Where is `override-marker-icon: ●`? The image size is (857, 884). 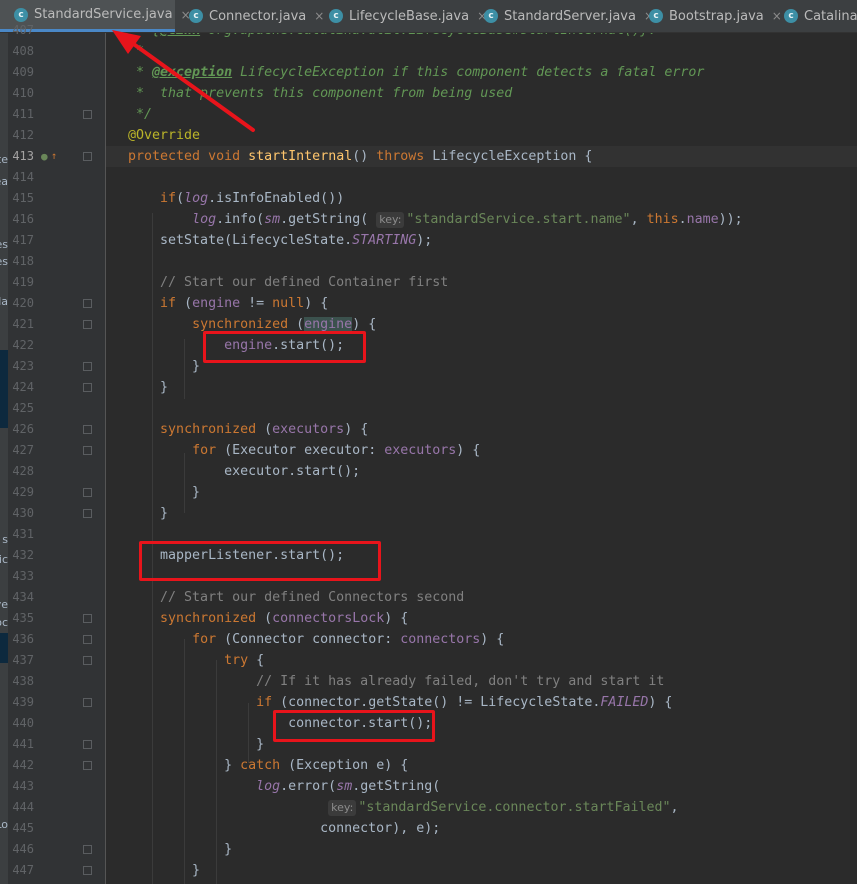 override-marker-icon: ● is located at coordinates (44, 156).